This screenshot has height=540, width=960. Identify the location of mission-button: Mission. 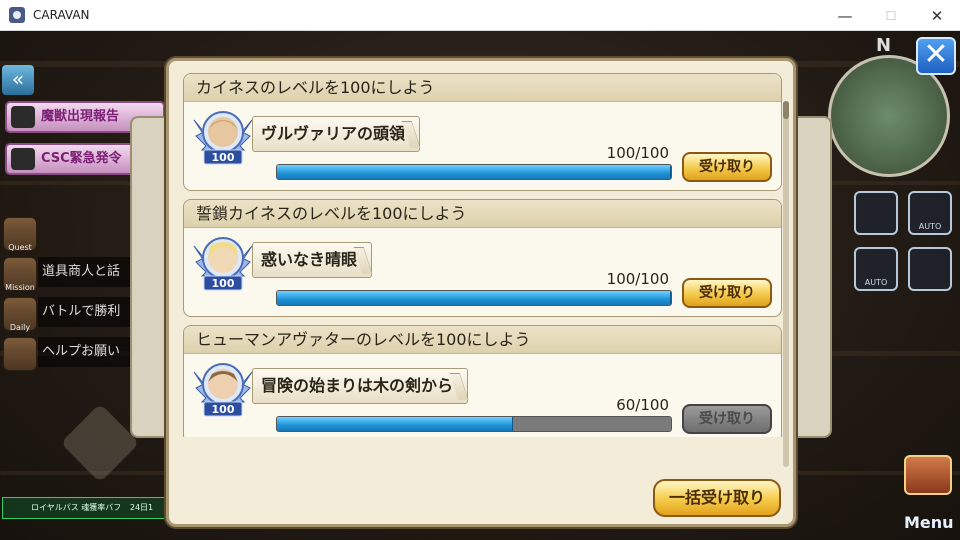
(20, 274).